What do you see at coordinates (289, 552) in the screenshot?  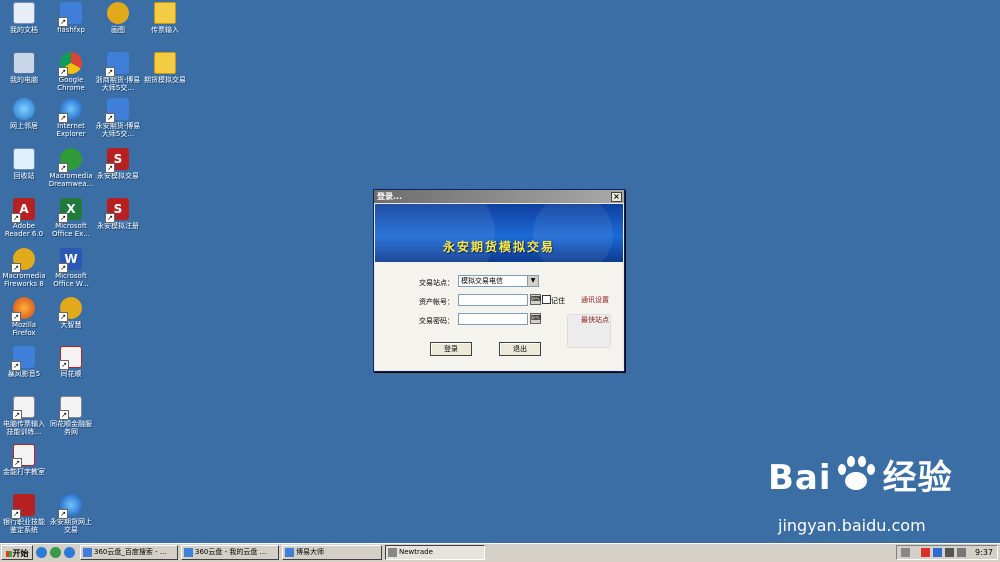 I see `boyi-icon` at bounding box center [289, 552].